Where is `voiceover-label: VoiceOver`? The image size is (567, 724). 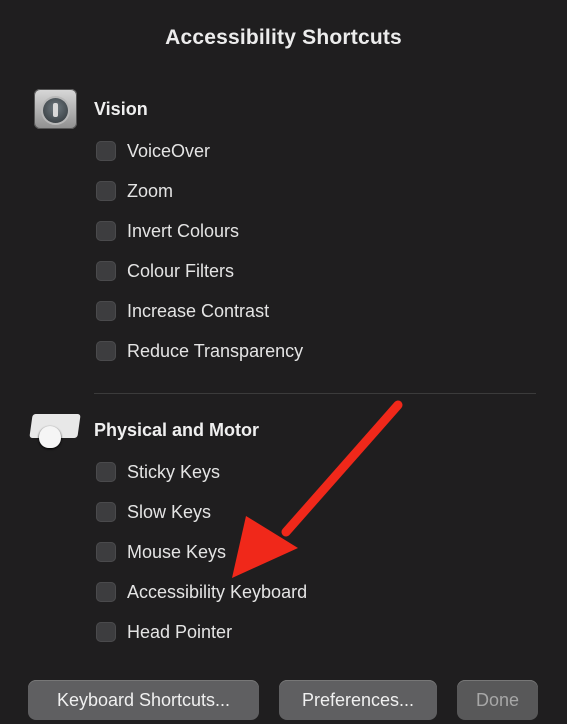 voiceover-label: VoiceOver is located at coordinates (169, 150).